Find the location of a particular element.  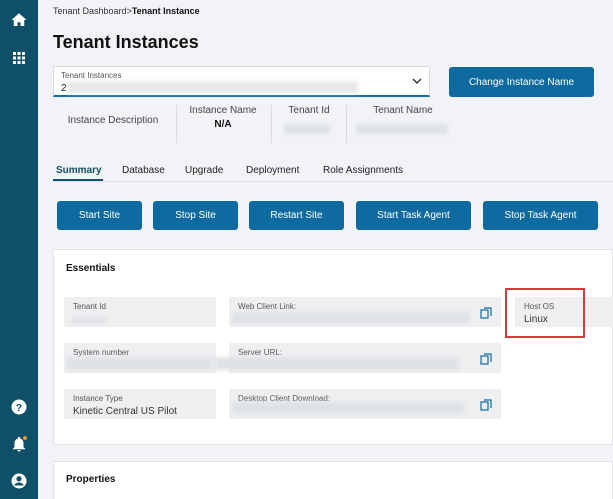

tab-role-assignments: Role Assignments is located at coordinates (363, 170).